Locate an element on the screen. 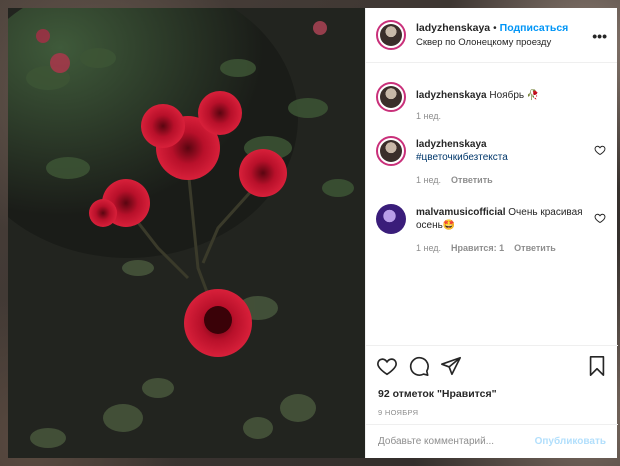  caption-comment: ladyzhenskaya Ноябрь 🥀 1 нед. is located at coordinates (492, 102).